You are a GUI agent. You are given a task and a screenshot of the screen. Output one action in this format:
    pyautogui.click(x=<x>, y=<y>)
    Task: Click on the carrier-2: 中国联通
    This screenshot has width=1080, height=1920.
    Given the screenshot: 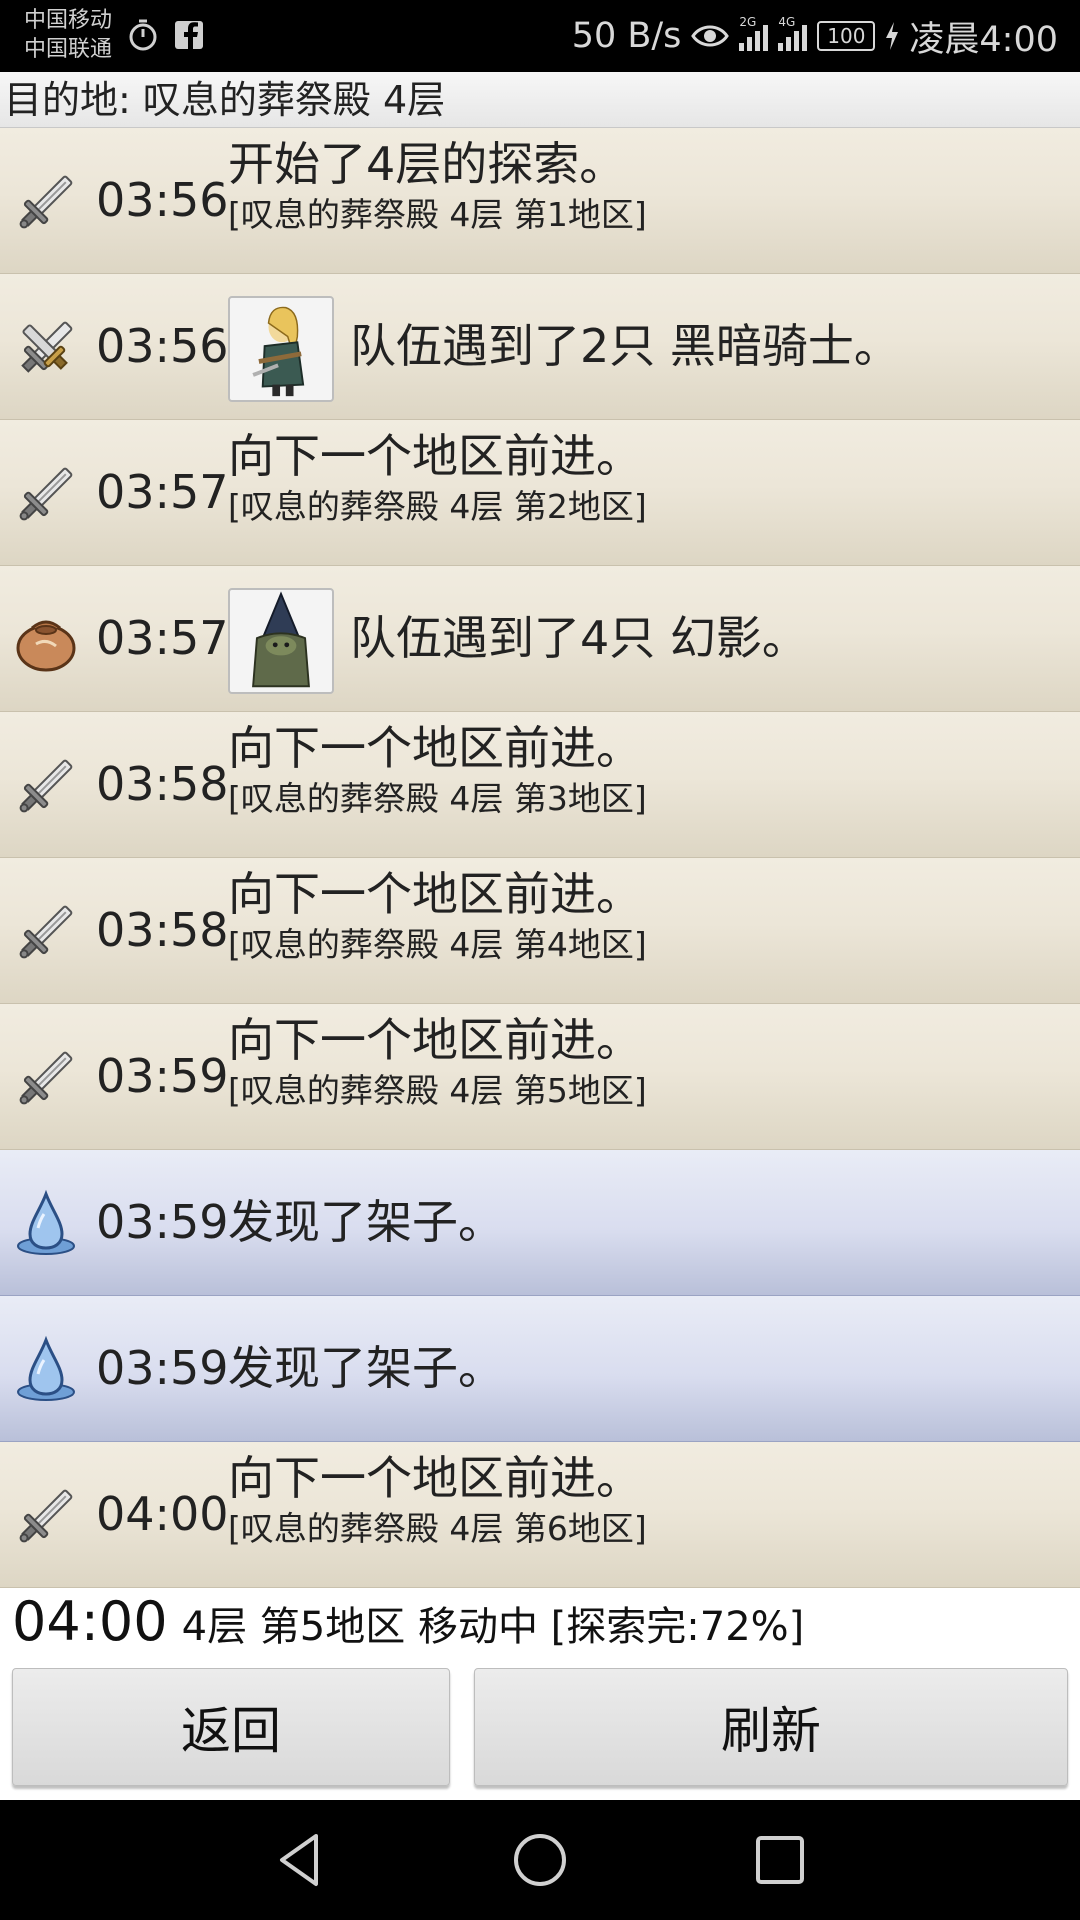 What is the action you would take?
    pyautogui.click(x=68, y=49)
    